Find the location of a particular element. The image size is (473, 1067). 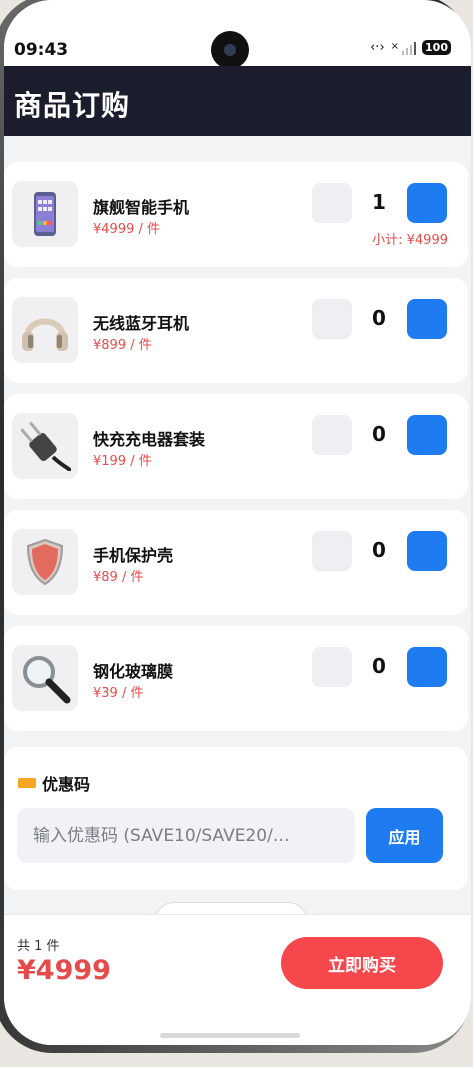

status-bar: 09:43 ‹·› × 100 is located at coordinates (237, 34).